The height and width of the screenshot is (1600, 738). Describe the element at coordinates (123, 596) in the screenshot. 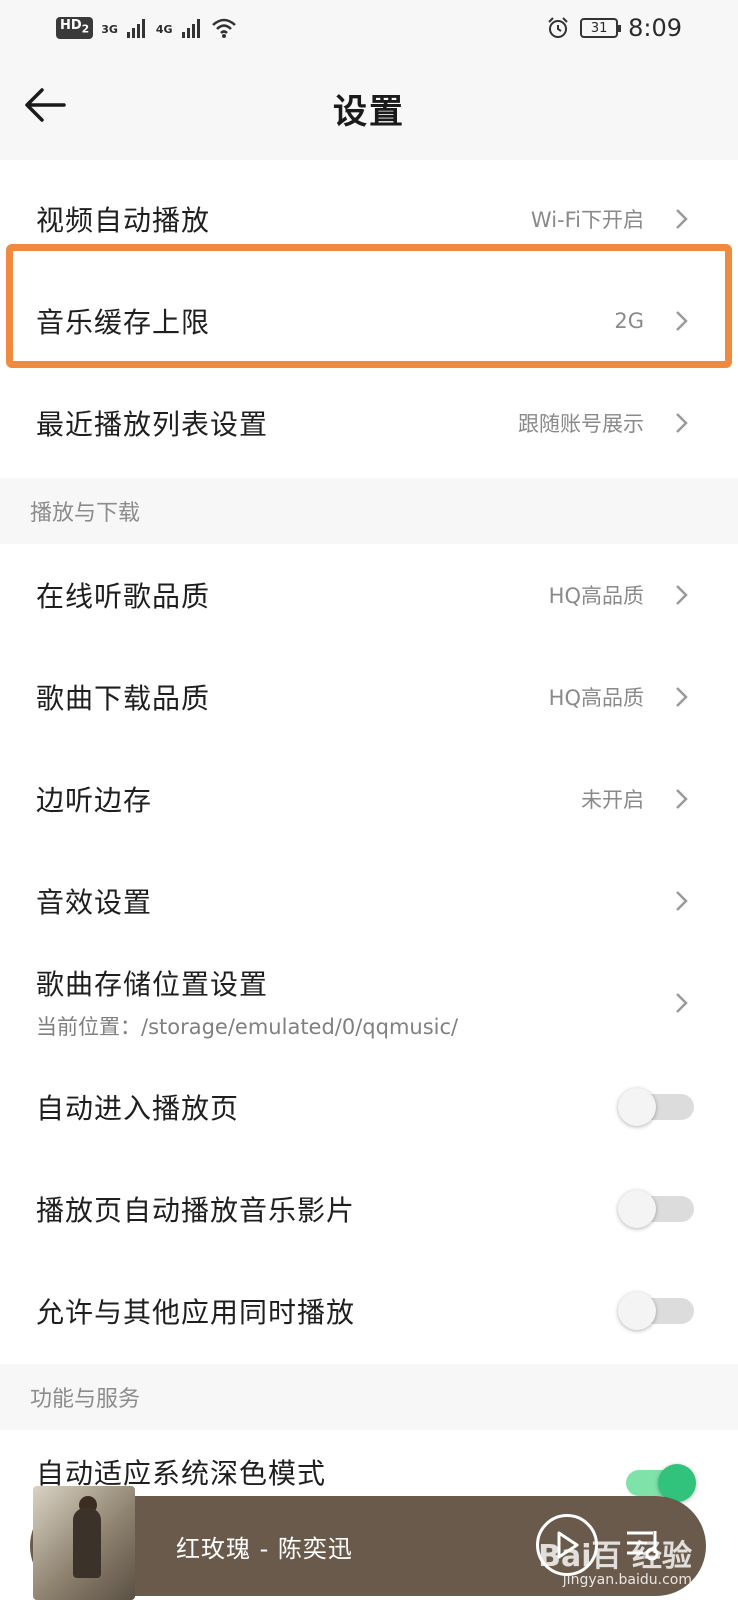

I see `row-label: 在线听歌品质` at that location.